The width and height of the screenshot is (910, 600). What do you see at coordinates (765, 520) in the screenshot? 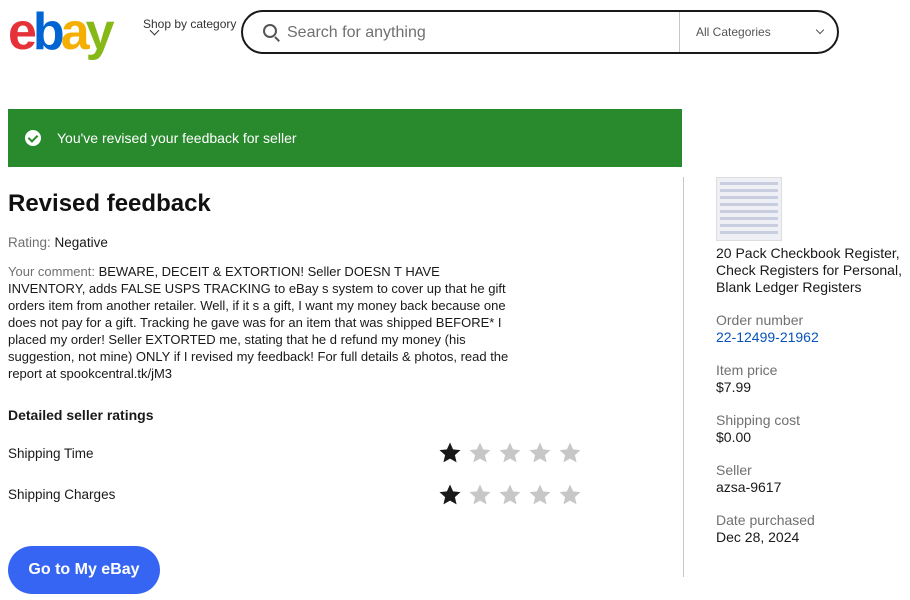
I see `date-purchased-label: Date purchased` at bounding box center [765, 520].